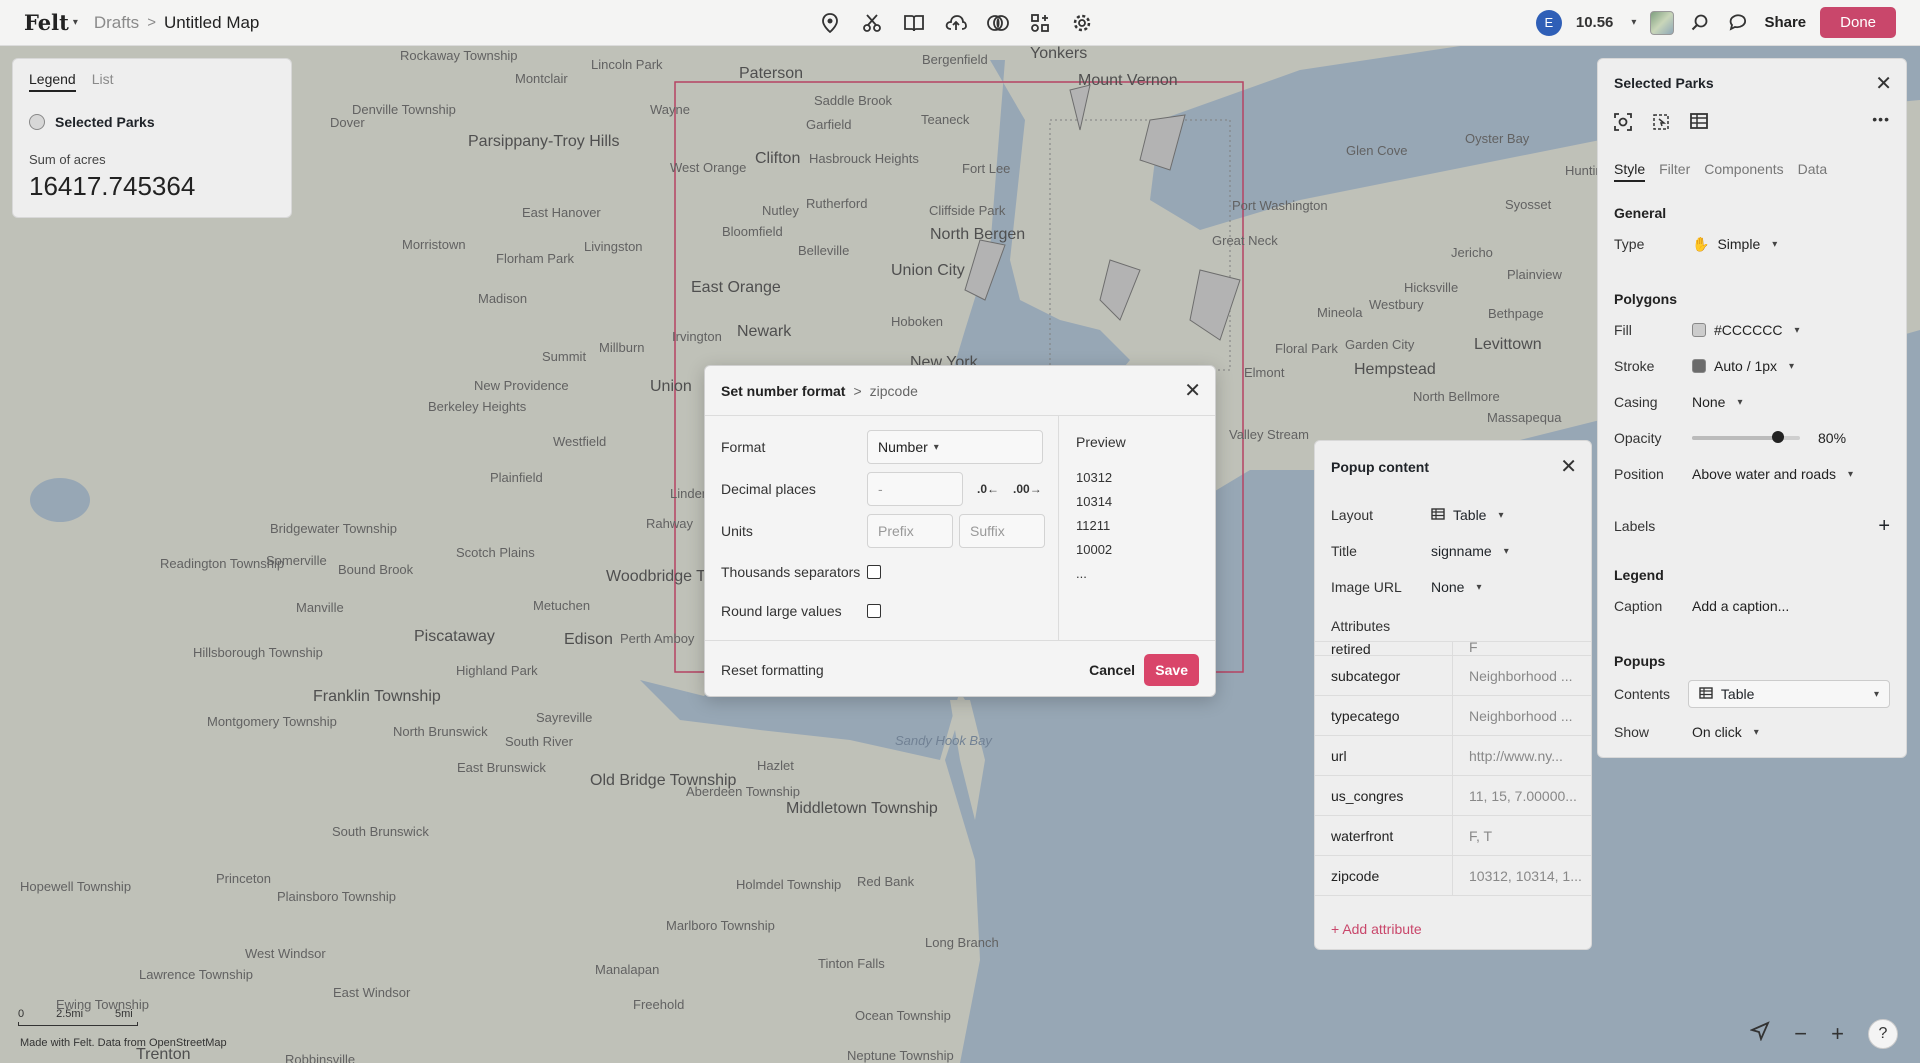 The width and height of the screenshot is (1920, 1063). Describe the element at coordinates (1623, 124) in the screenshot. I see `zoom-to-layer-icon` at that location.